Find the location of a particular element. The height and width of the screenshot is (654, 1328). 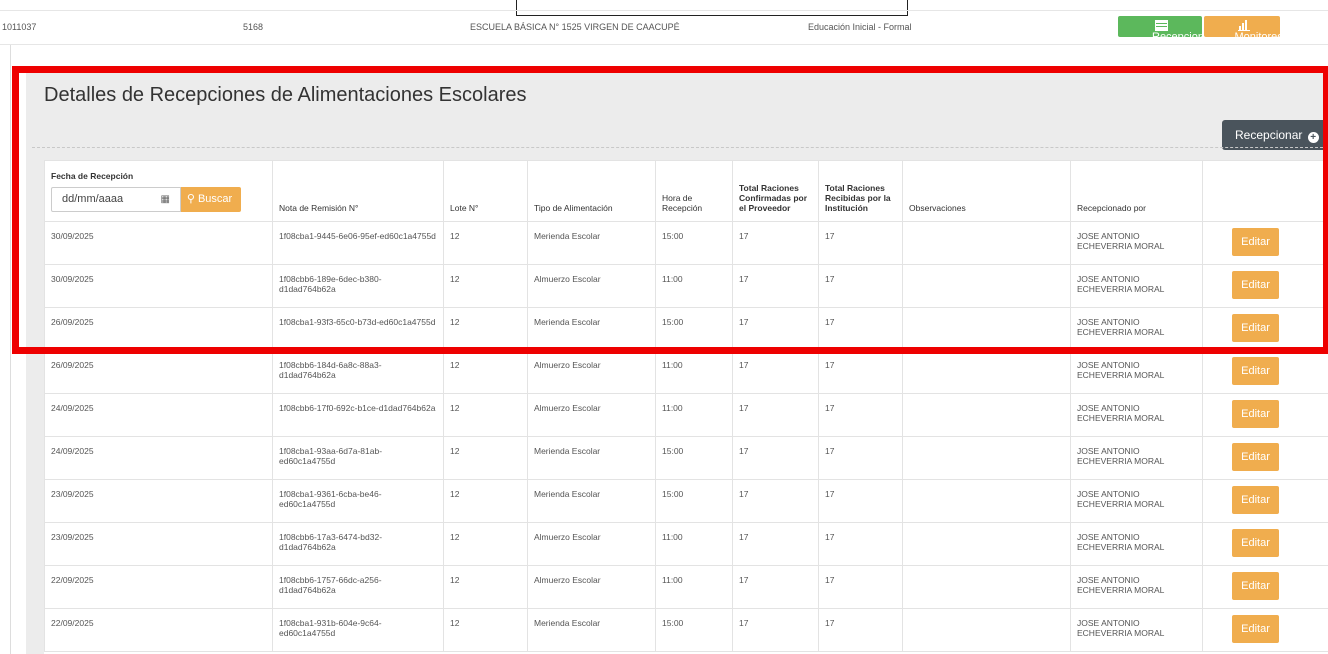

cell-nota: 1f08cba1-93f3-65c0-b73d-ed60c1a4755d is located at coordinates (358, 329).